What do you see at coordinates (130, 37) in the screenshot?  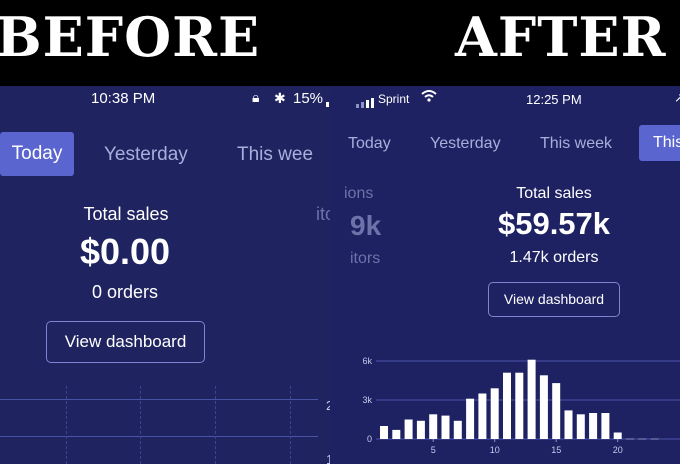 I see `before-heading: BEFORE` at bounding box center [130, 37].